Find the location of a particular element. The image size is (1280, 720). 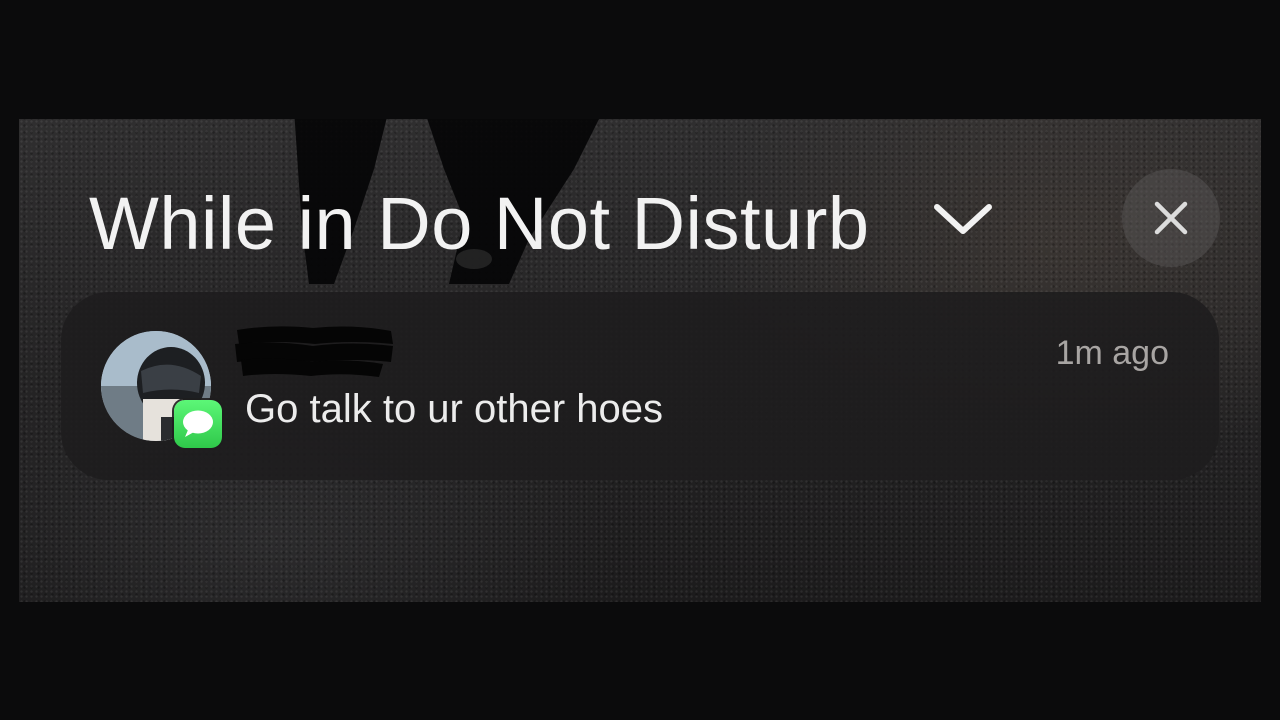

notification-message: Go talk to ur other hoes is located at coordinates (454, 409).